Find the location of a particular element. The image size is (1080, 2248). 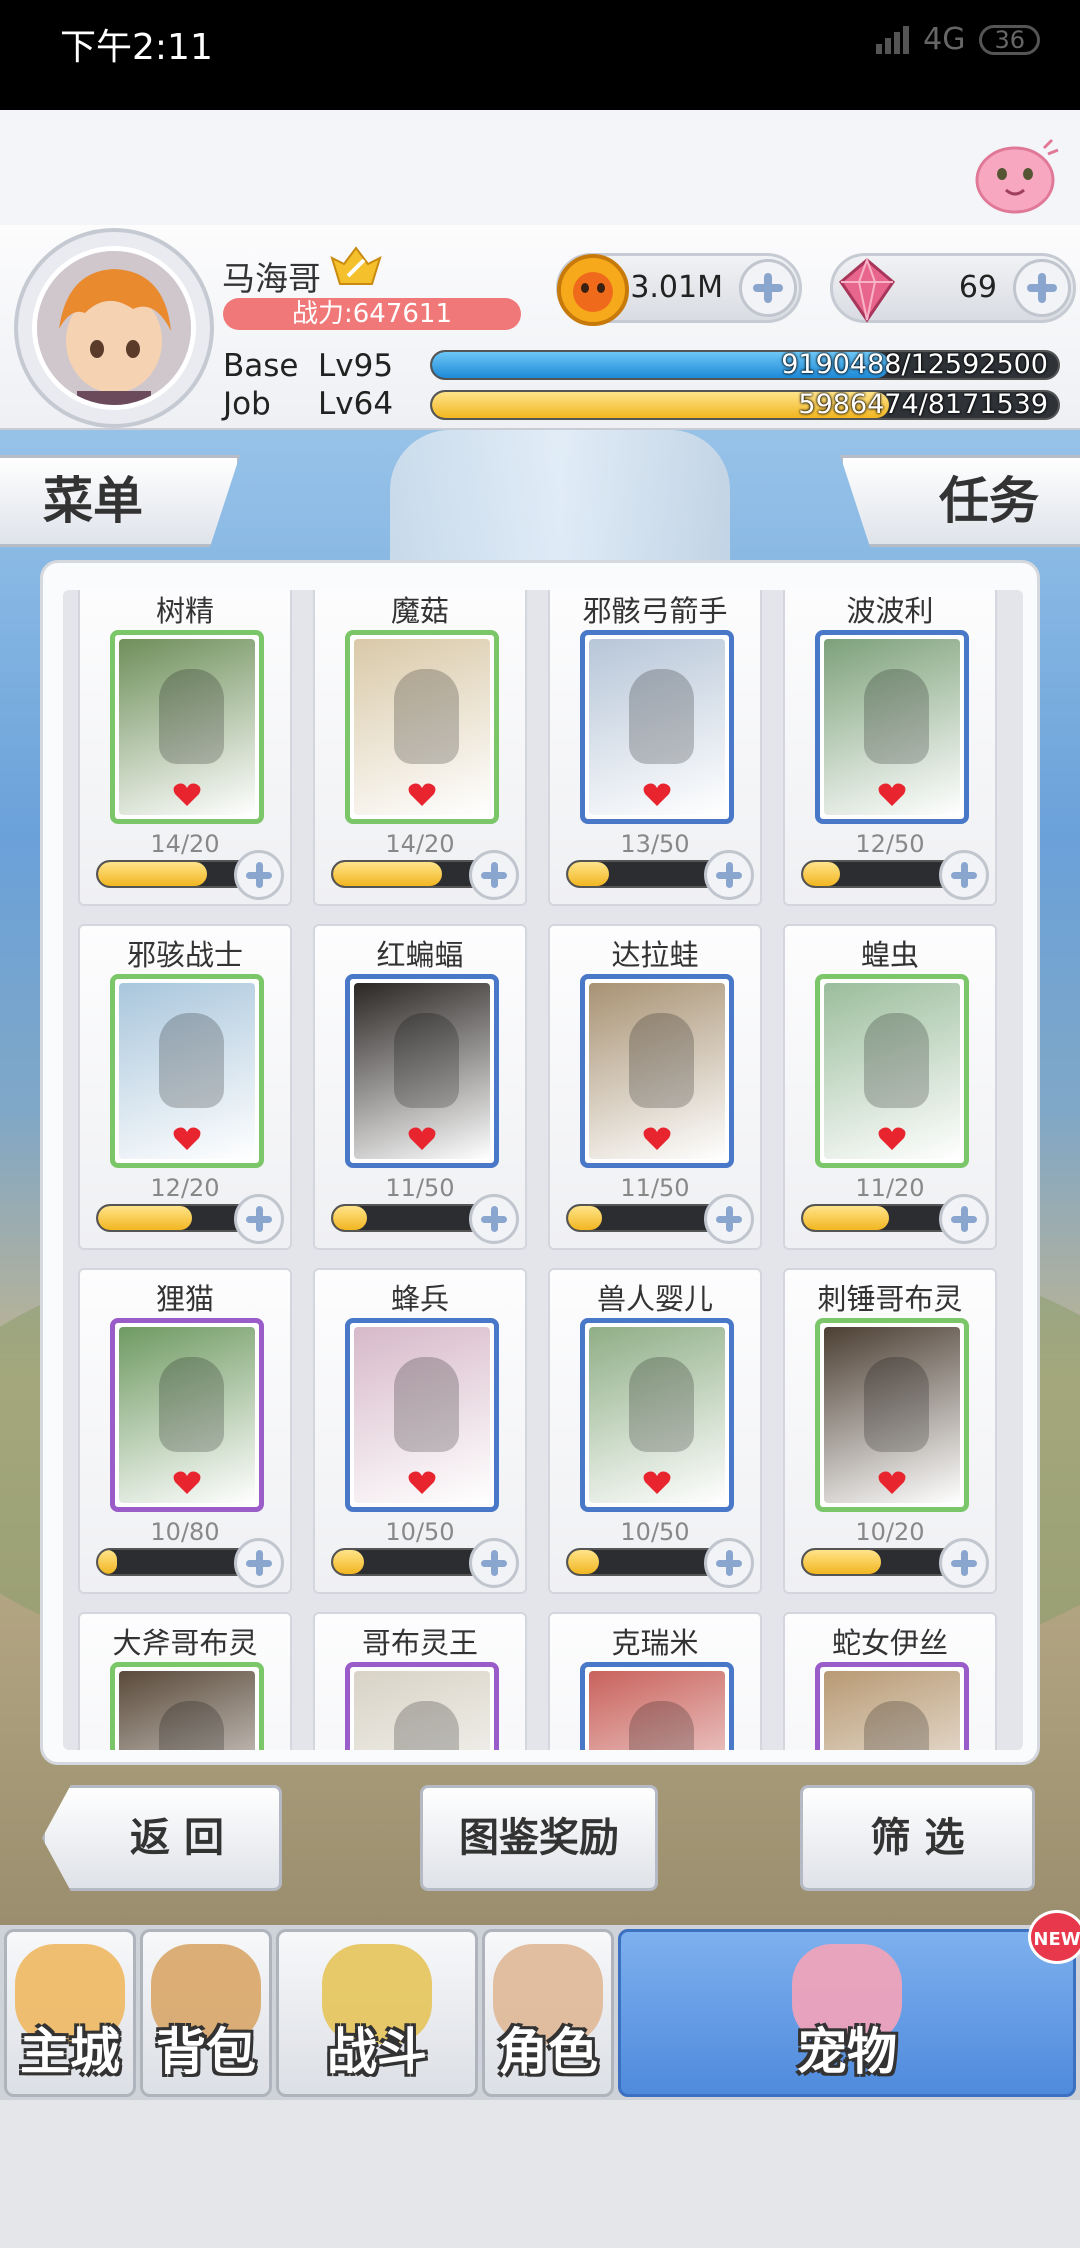

card-item: 邪骸弓箭手 13/50 is located at coordinates (655, 748).